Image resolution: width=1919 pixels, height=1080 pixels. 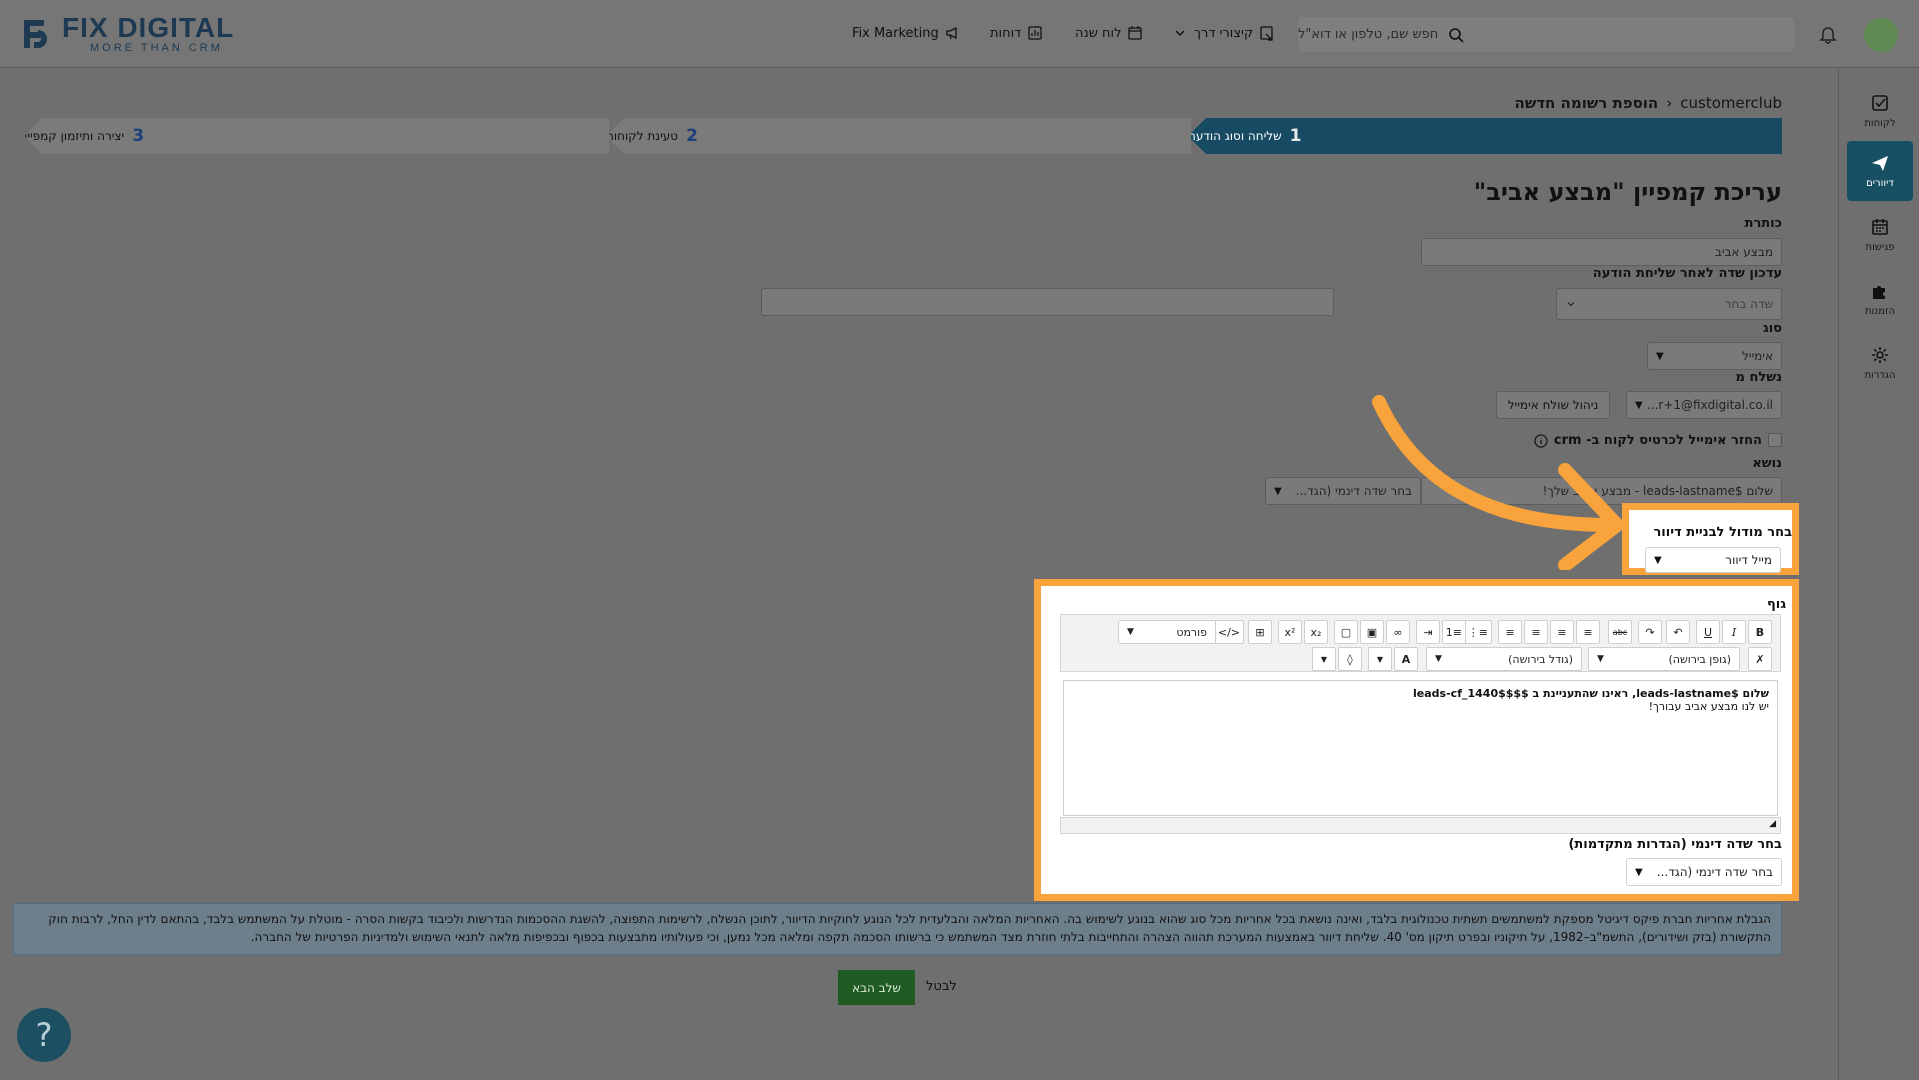 I want to click on image-icon: ▣, so click(x=1372, y=632).